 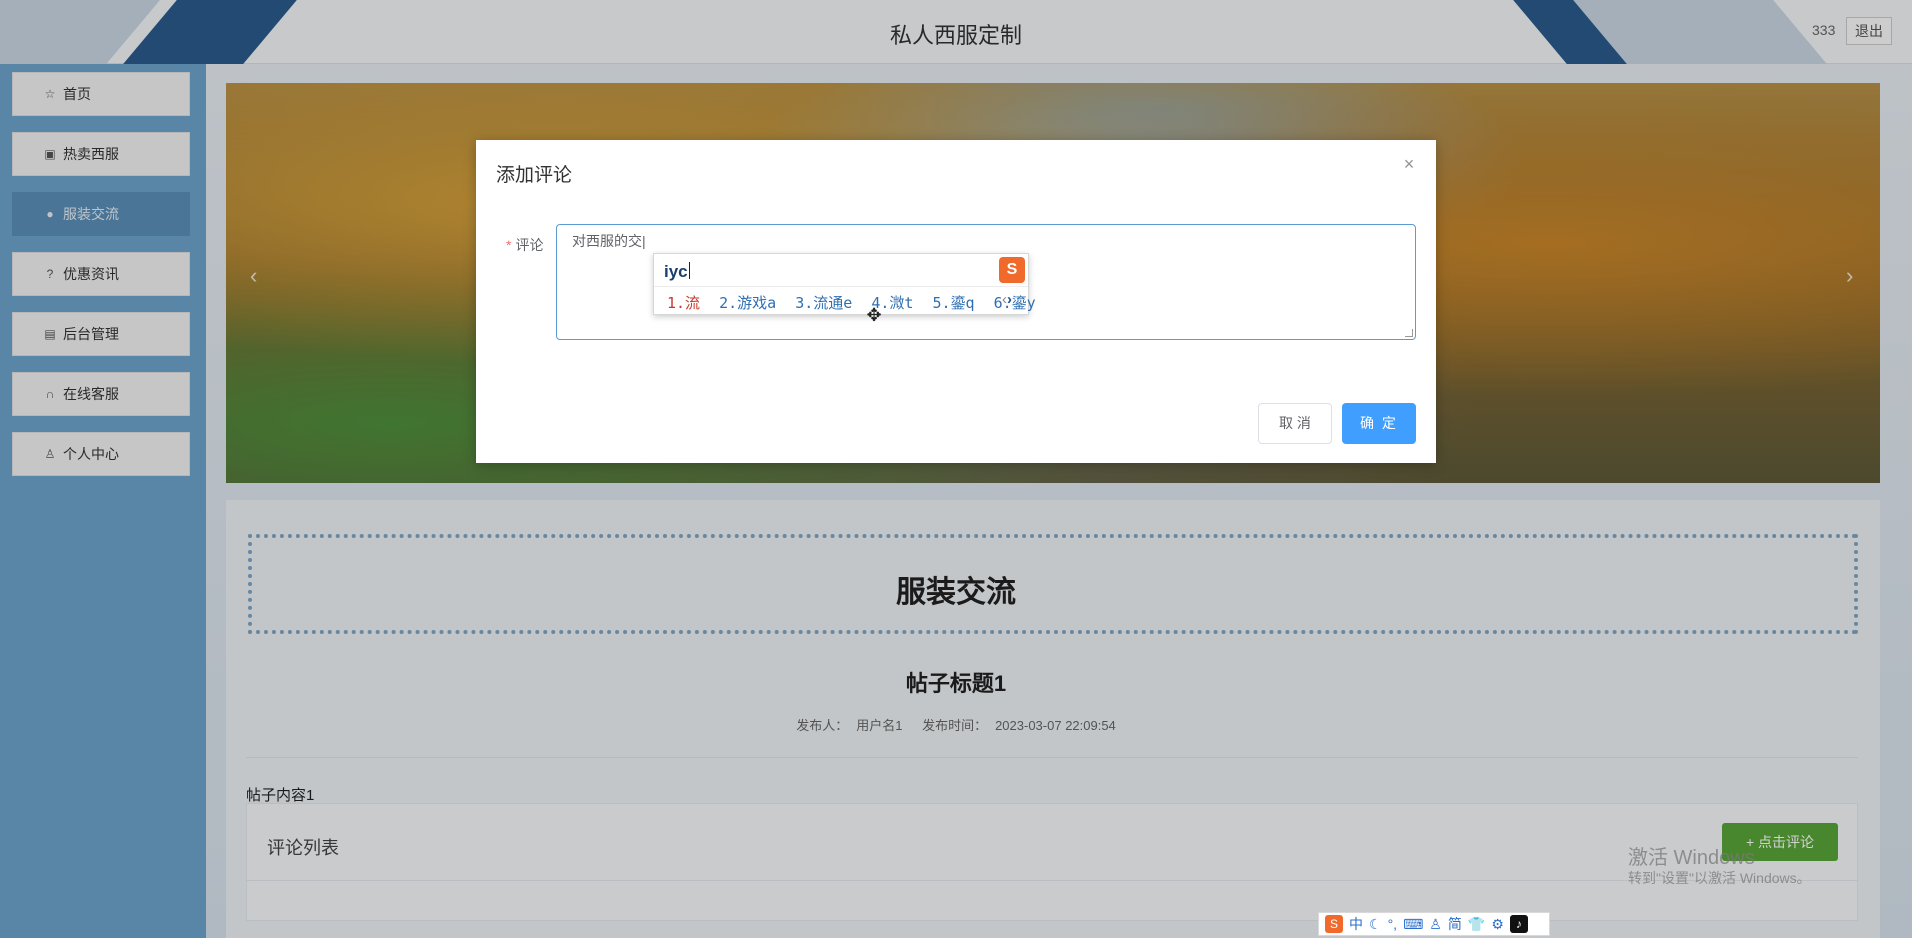 What do you see at coordinates (529, 245) in the screenshot?
I see `comment-label-text: 评论` at bounding box center [529, 245].